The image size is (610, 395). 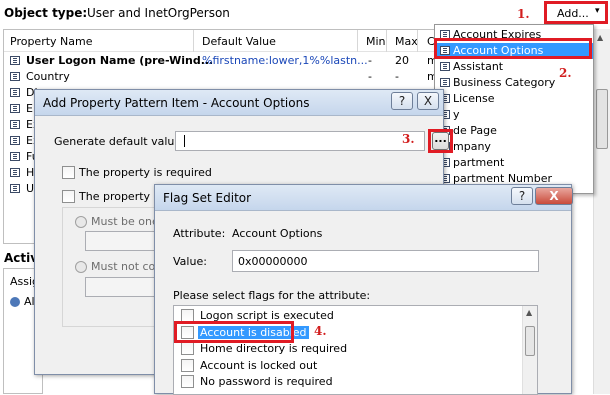 What do you see at coordinates (408, 139) in the screenshot?
I see `step-3: 3.` at bounding box center [408, 139].